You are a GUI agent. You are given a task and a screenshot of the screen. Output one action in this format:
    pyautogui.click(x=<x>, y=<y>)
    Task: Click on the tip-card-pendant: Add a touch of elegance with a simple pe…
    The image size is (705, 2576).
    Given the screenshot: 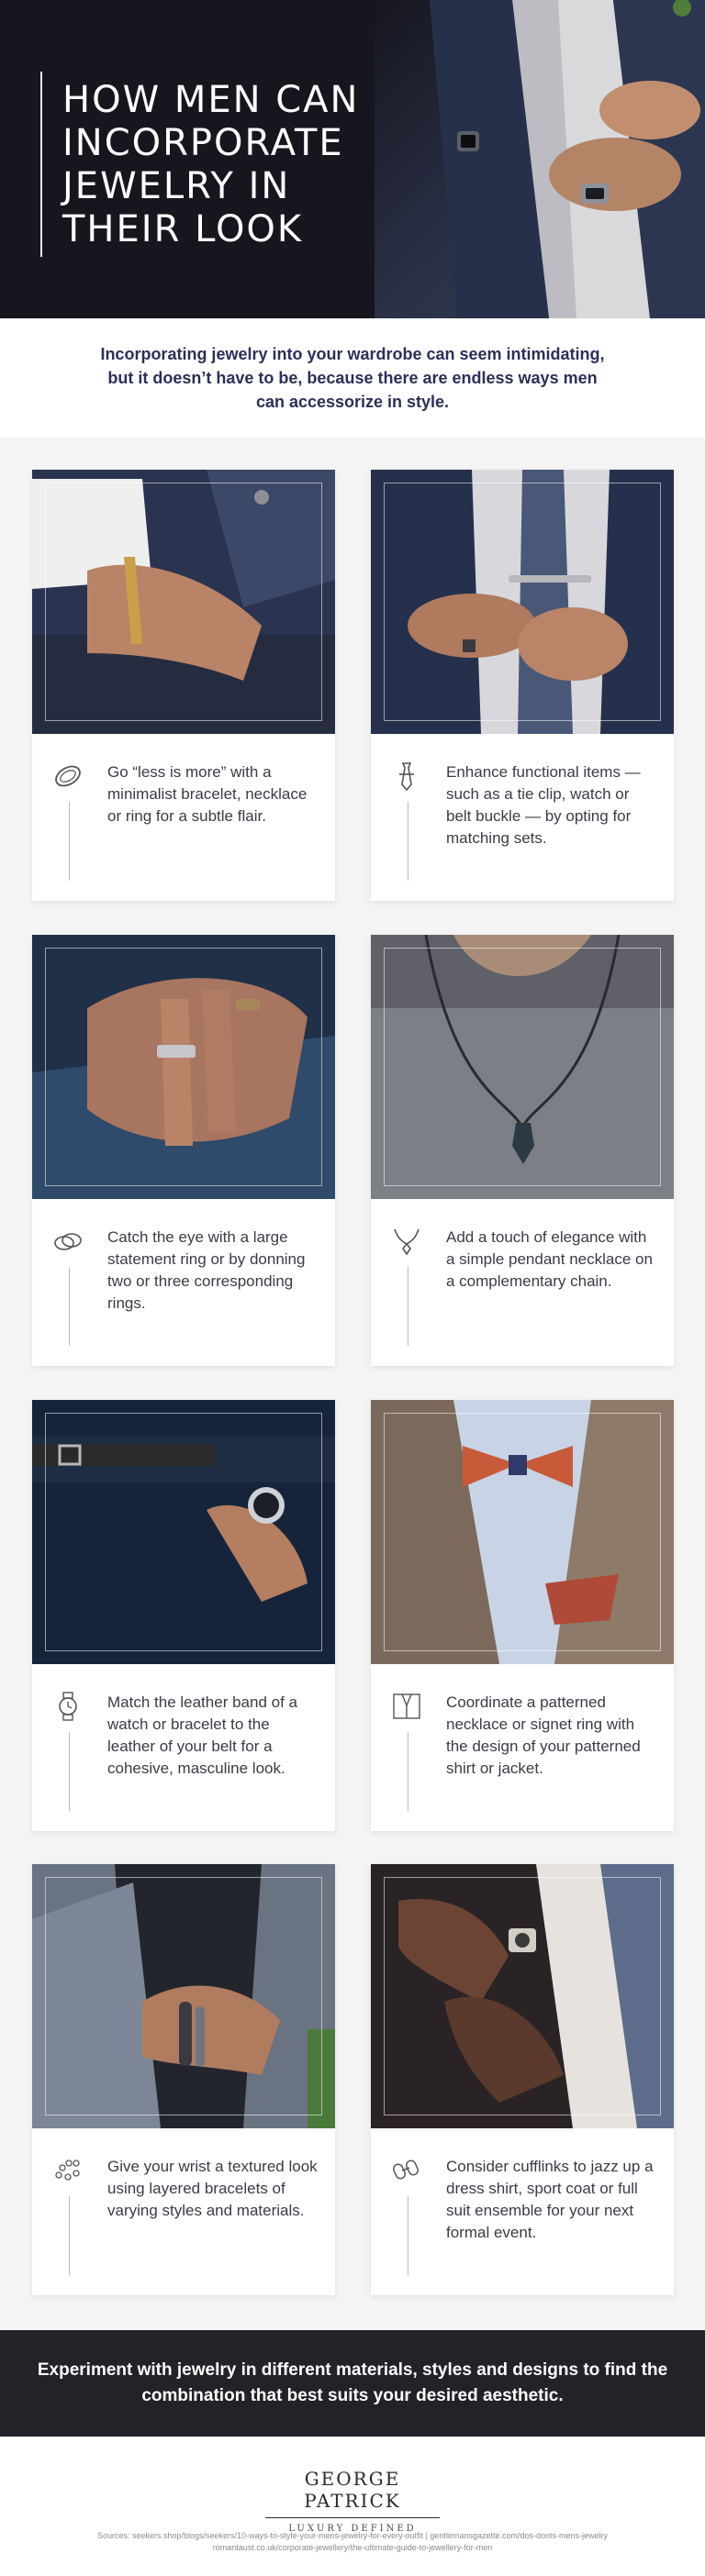 What is the action you would take?
    pyautogui.click(x=522, y=1150)
    